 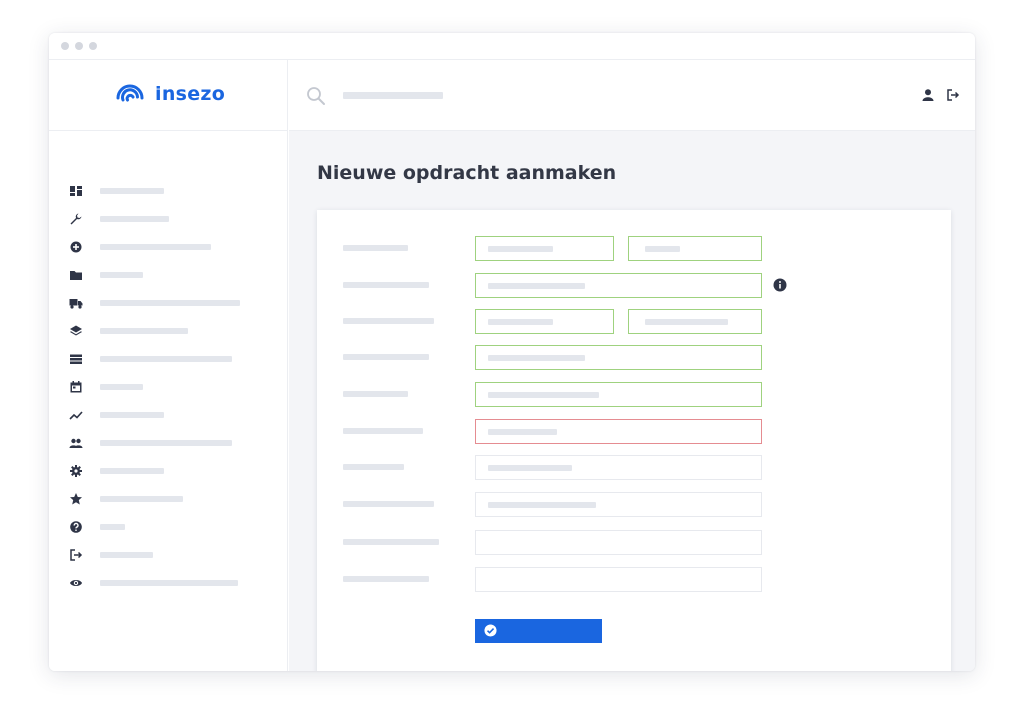 What do you see at coordinates (130, 93) in the screenshot?
I see `insezo-logo-mark-icon` at bounding box center [130, 93].